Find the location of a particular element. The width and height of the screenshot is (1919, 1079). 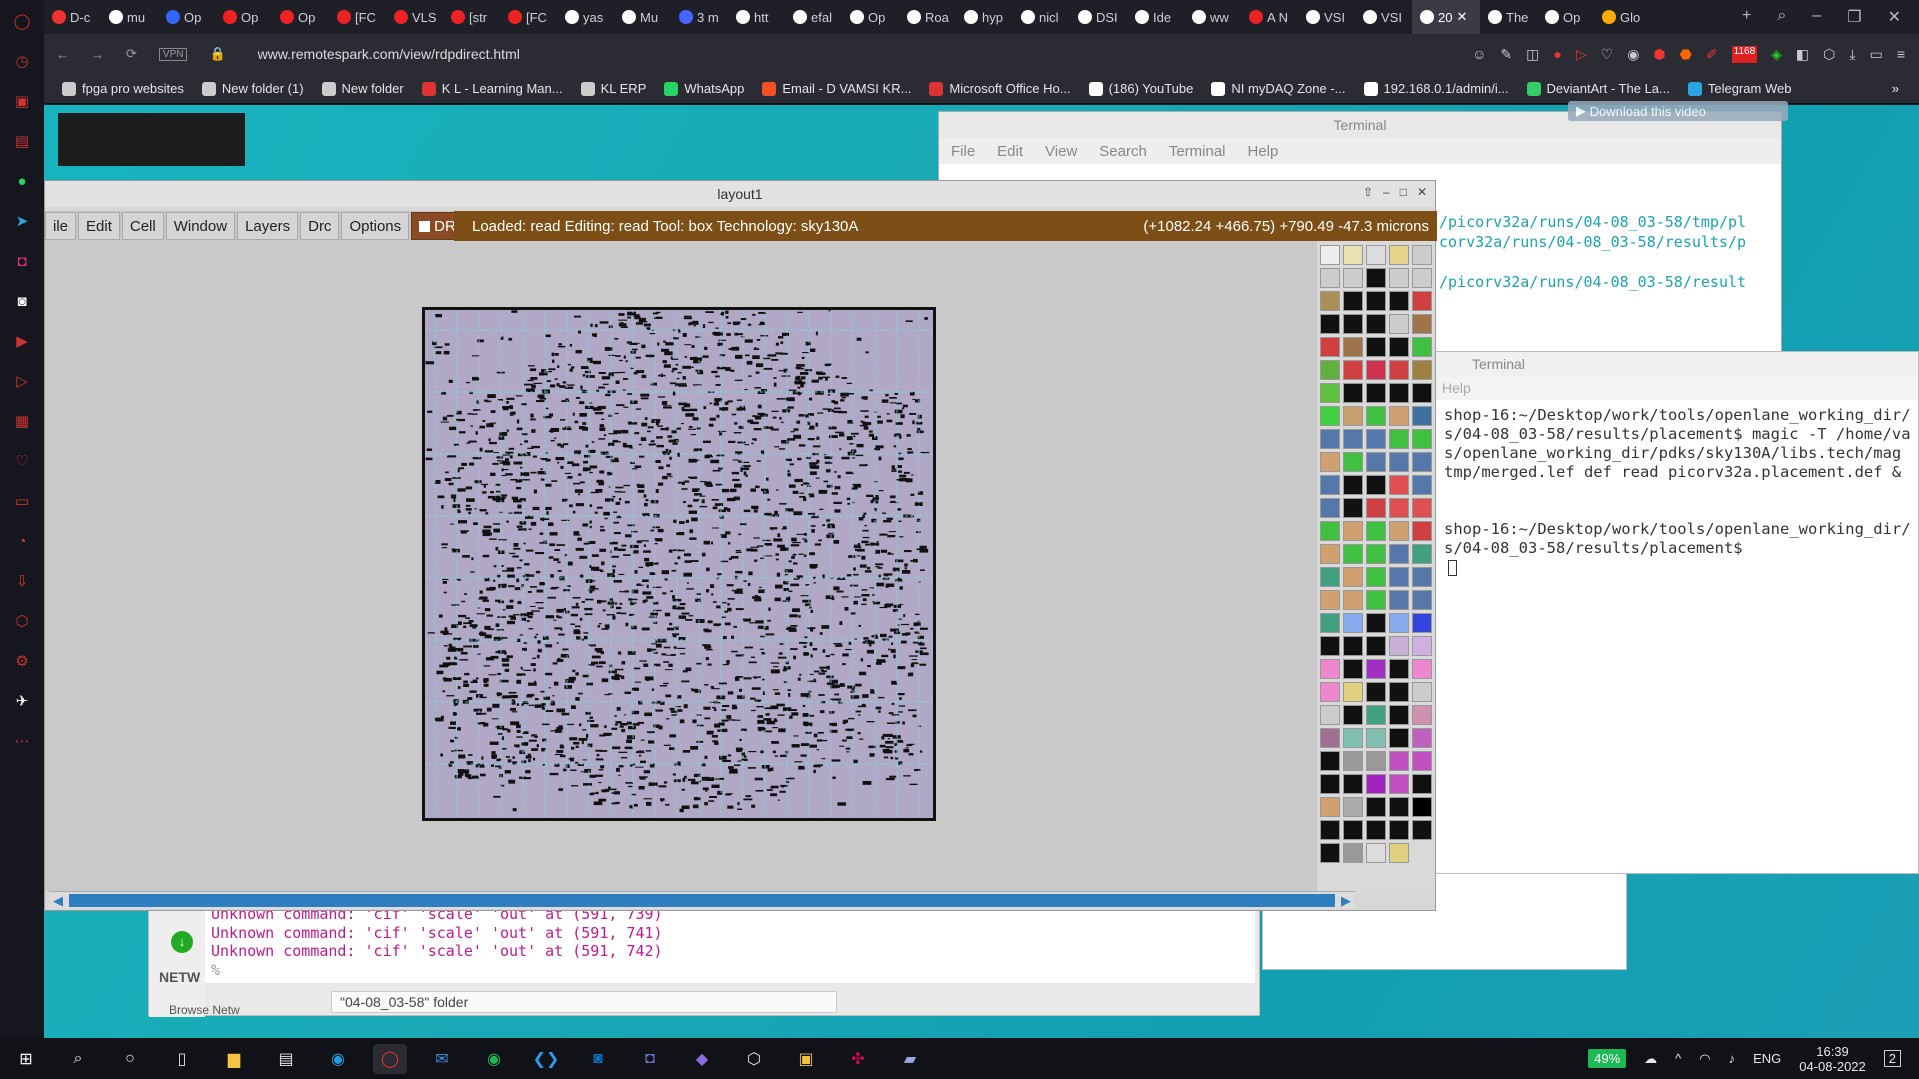

cards-icon: ▭ is located at coordinates (22, 501).